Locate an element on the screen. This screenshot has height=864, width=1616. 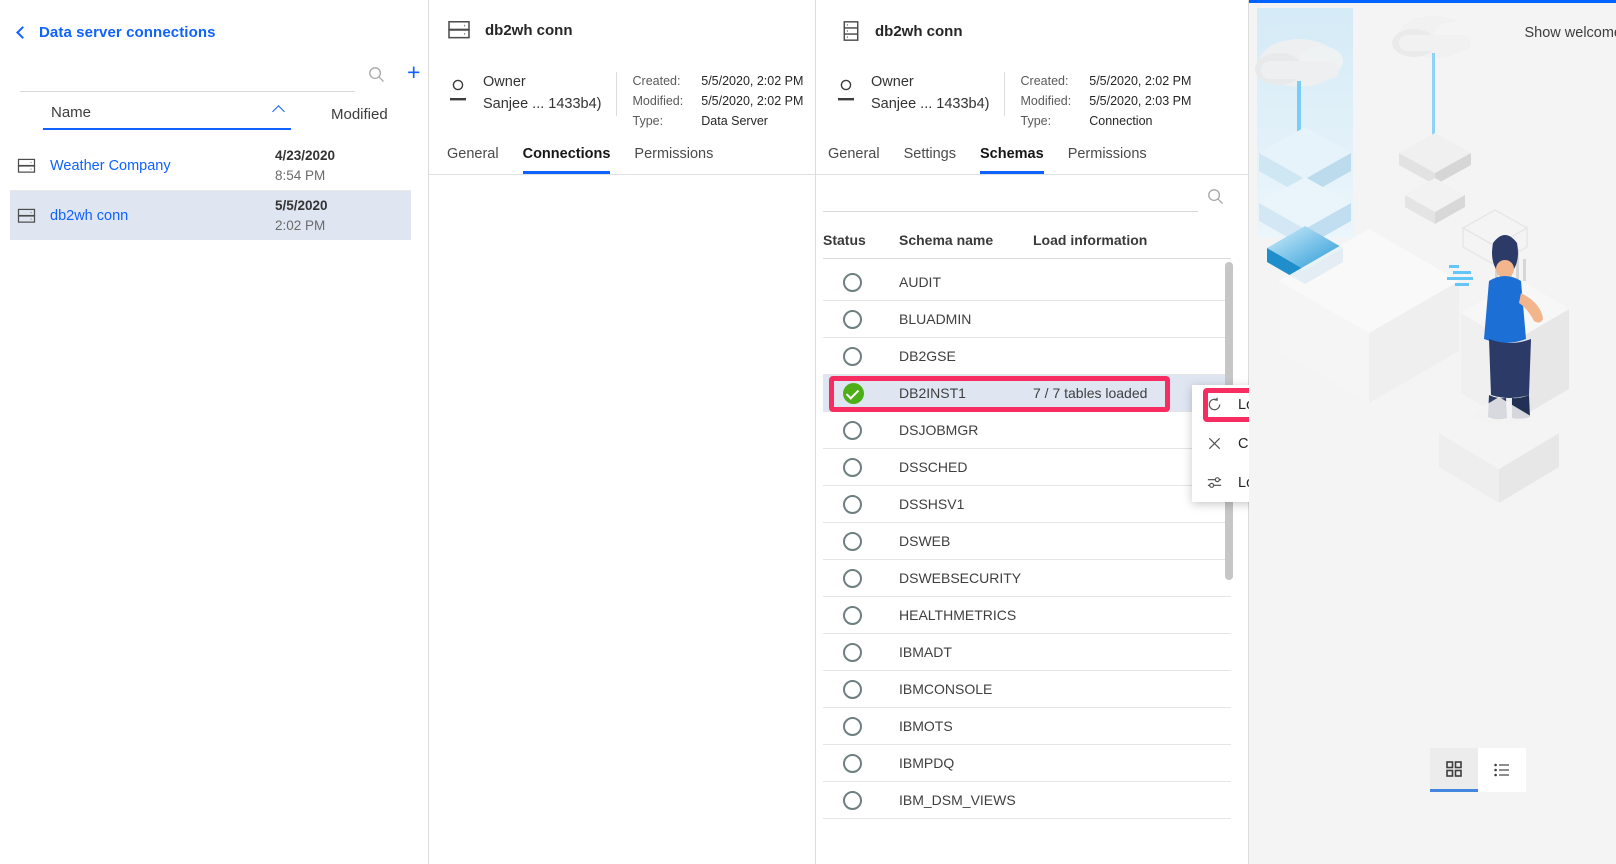
schema-load-info-cell: 7 / 7 tables loaded is located at coordinates (1090, 393).